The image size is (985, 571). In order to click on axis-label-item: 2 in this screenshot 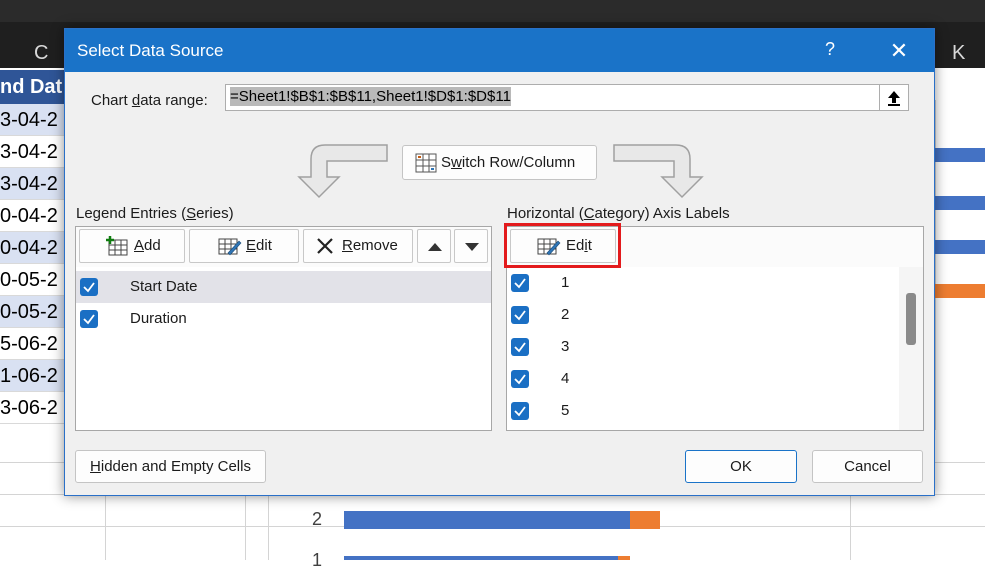, I will do `click(702, 315)`.